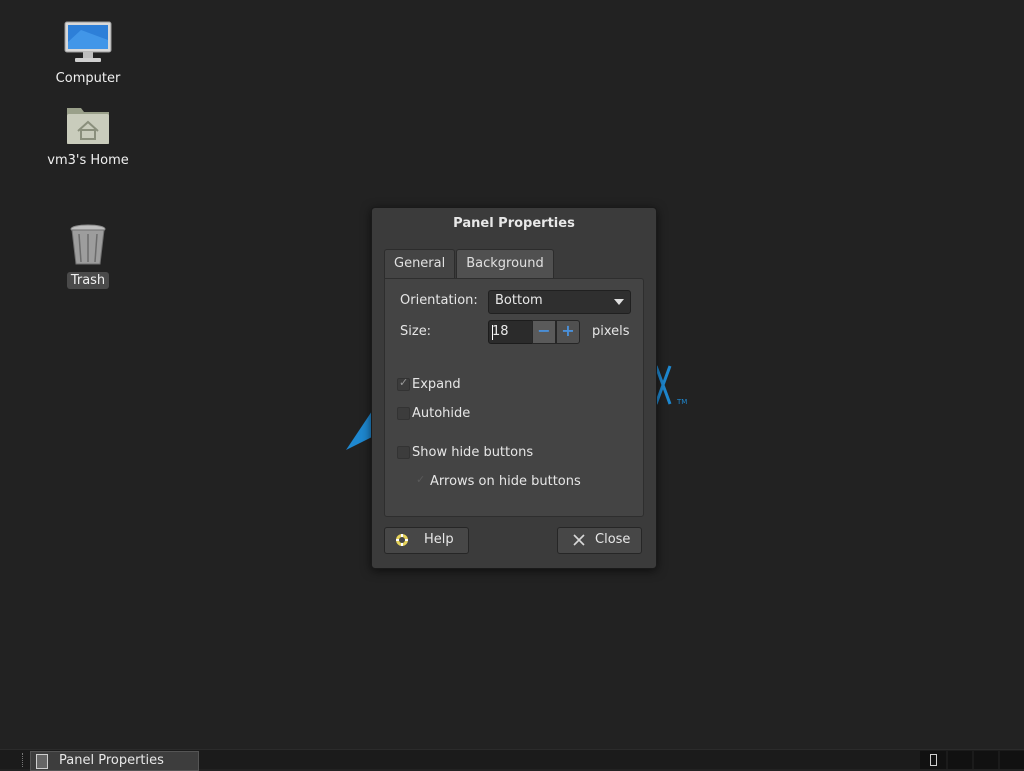 Image resolution: width=1024 pixels, height=771 pixels. I want to click on desktop-icon-label: Computer, so click(88, 78).